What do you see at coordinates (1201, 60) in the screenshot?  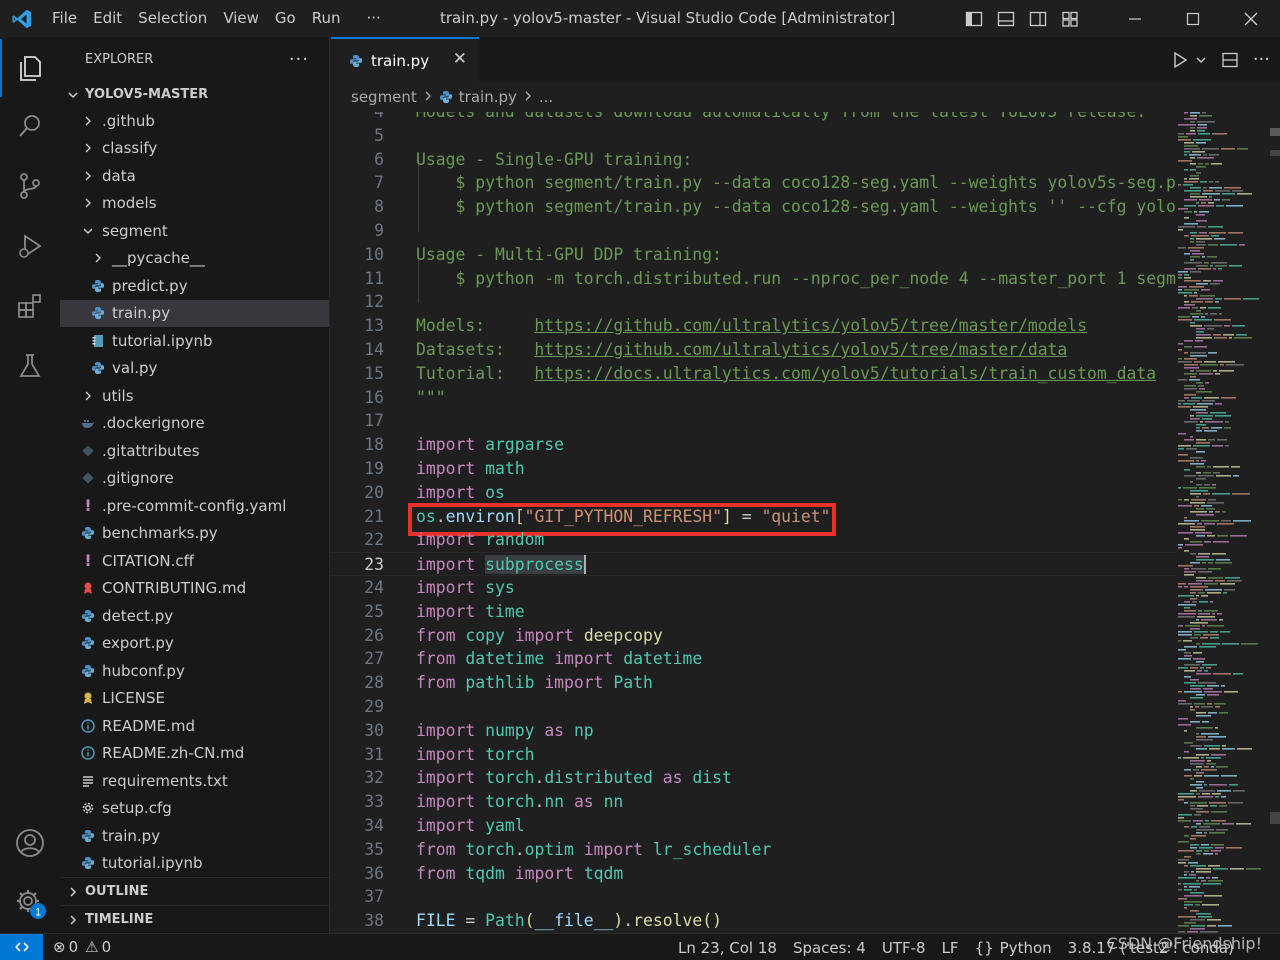 I see `chevron-down-icon` at bounding box center [1201, 60].